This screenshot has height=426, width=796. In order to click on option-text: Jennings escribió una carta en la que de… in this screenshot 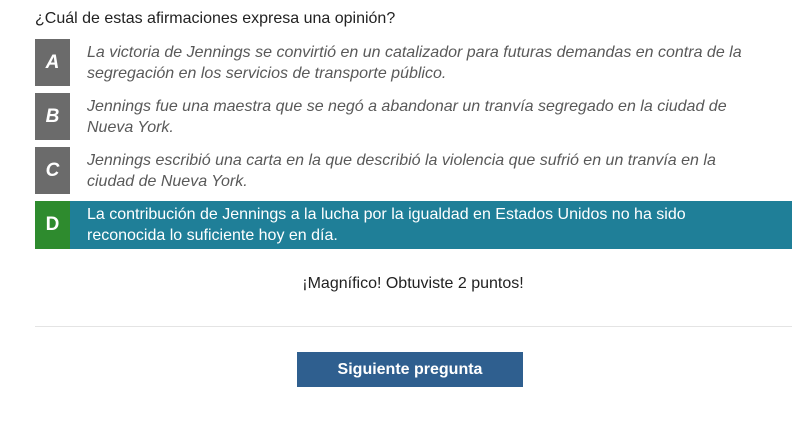, I will do `click(401, 171)`.